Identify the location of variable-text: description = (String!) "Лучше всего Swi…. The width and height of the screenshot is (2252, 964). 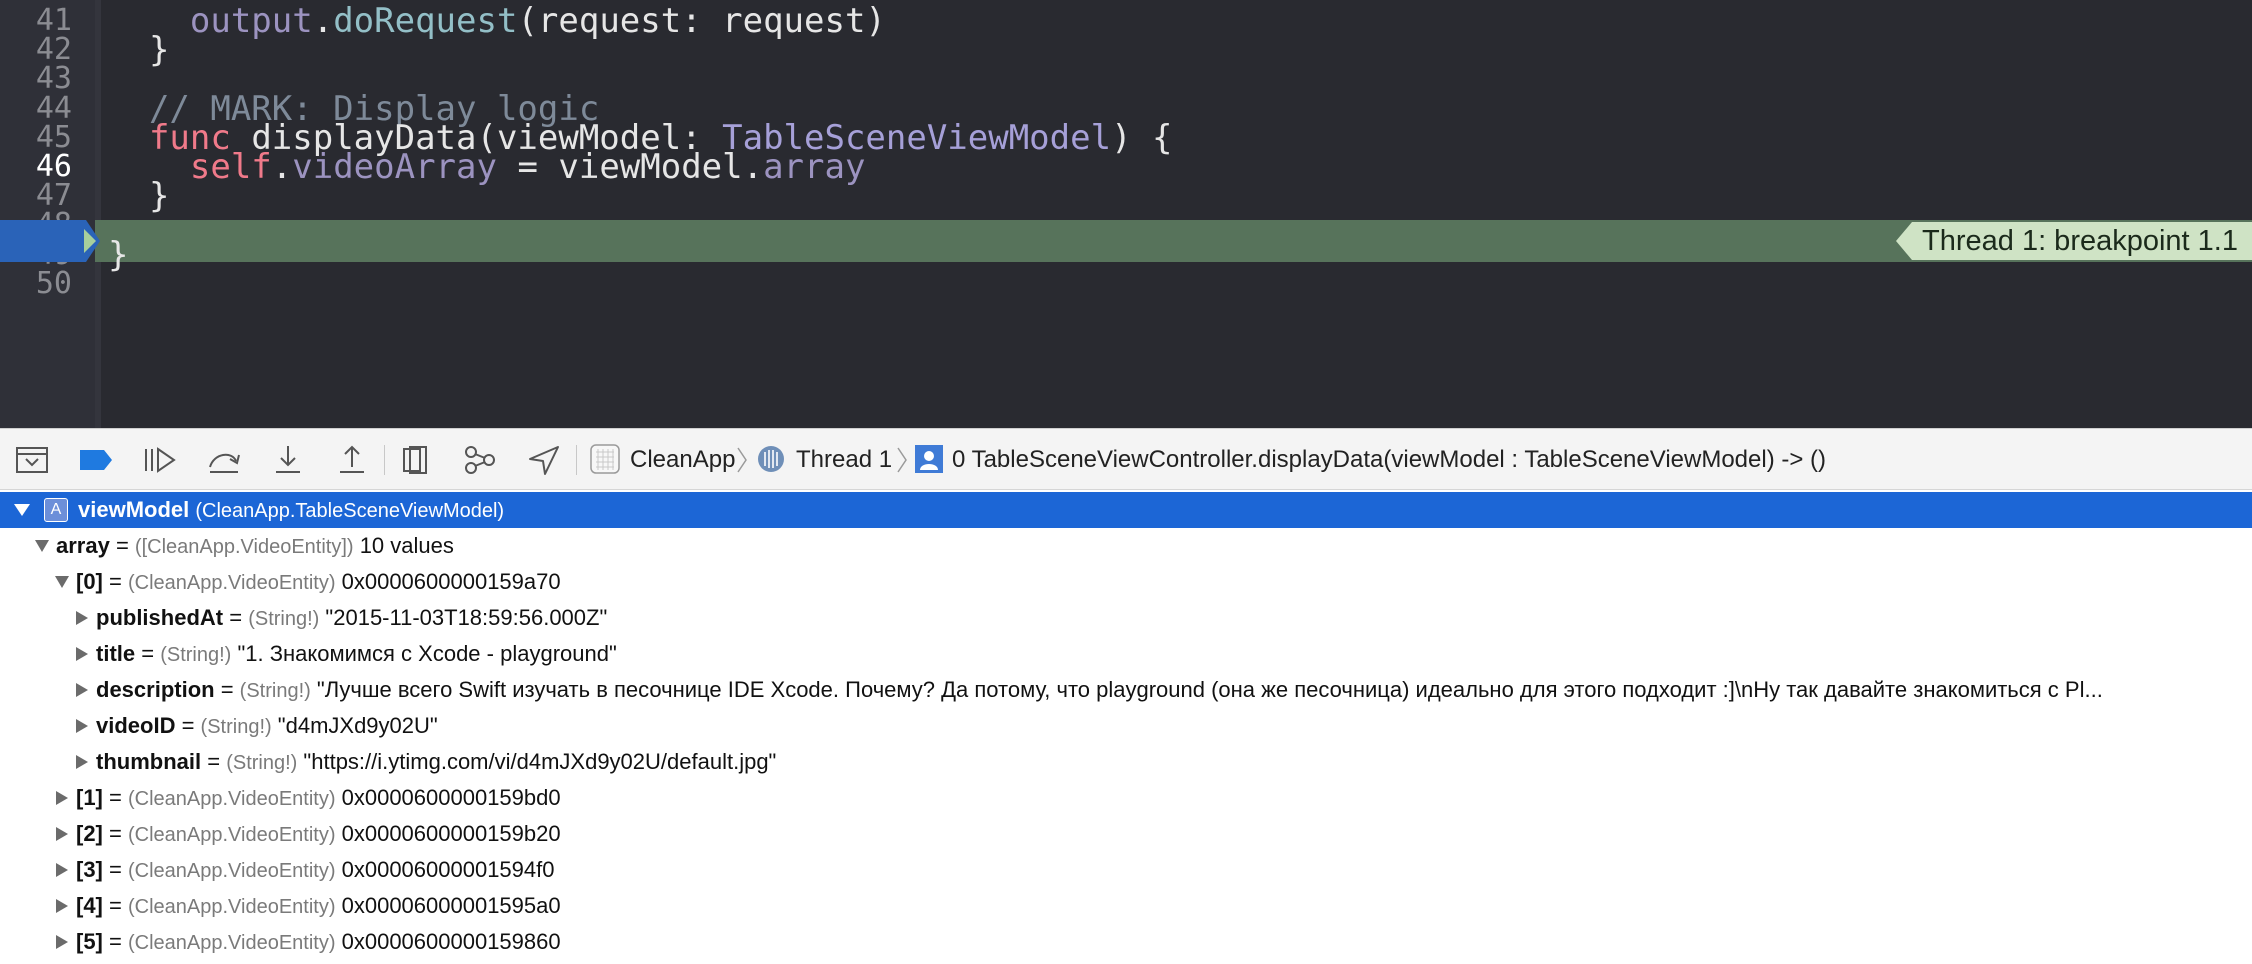
(1169, 690).